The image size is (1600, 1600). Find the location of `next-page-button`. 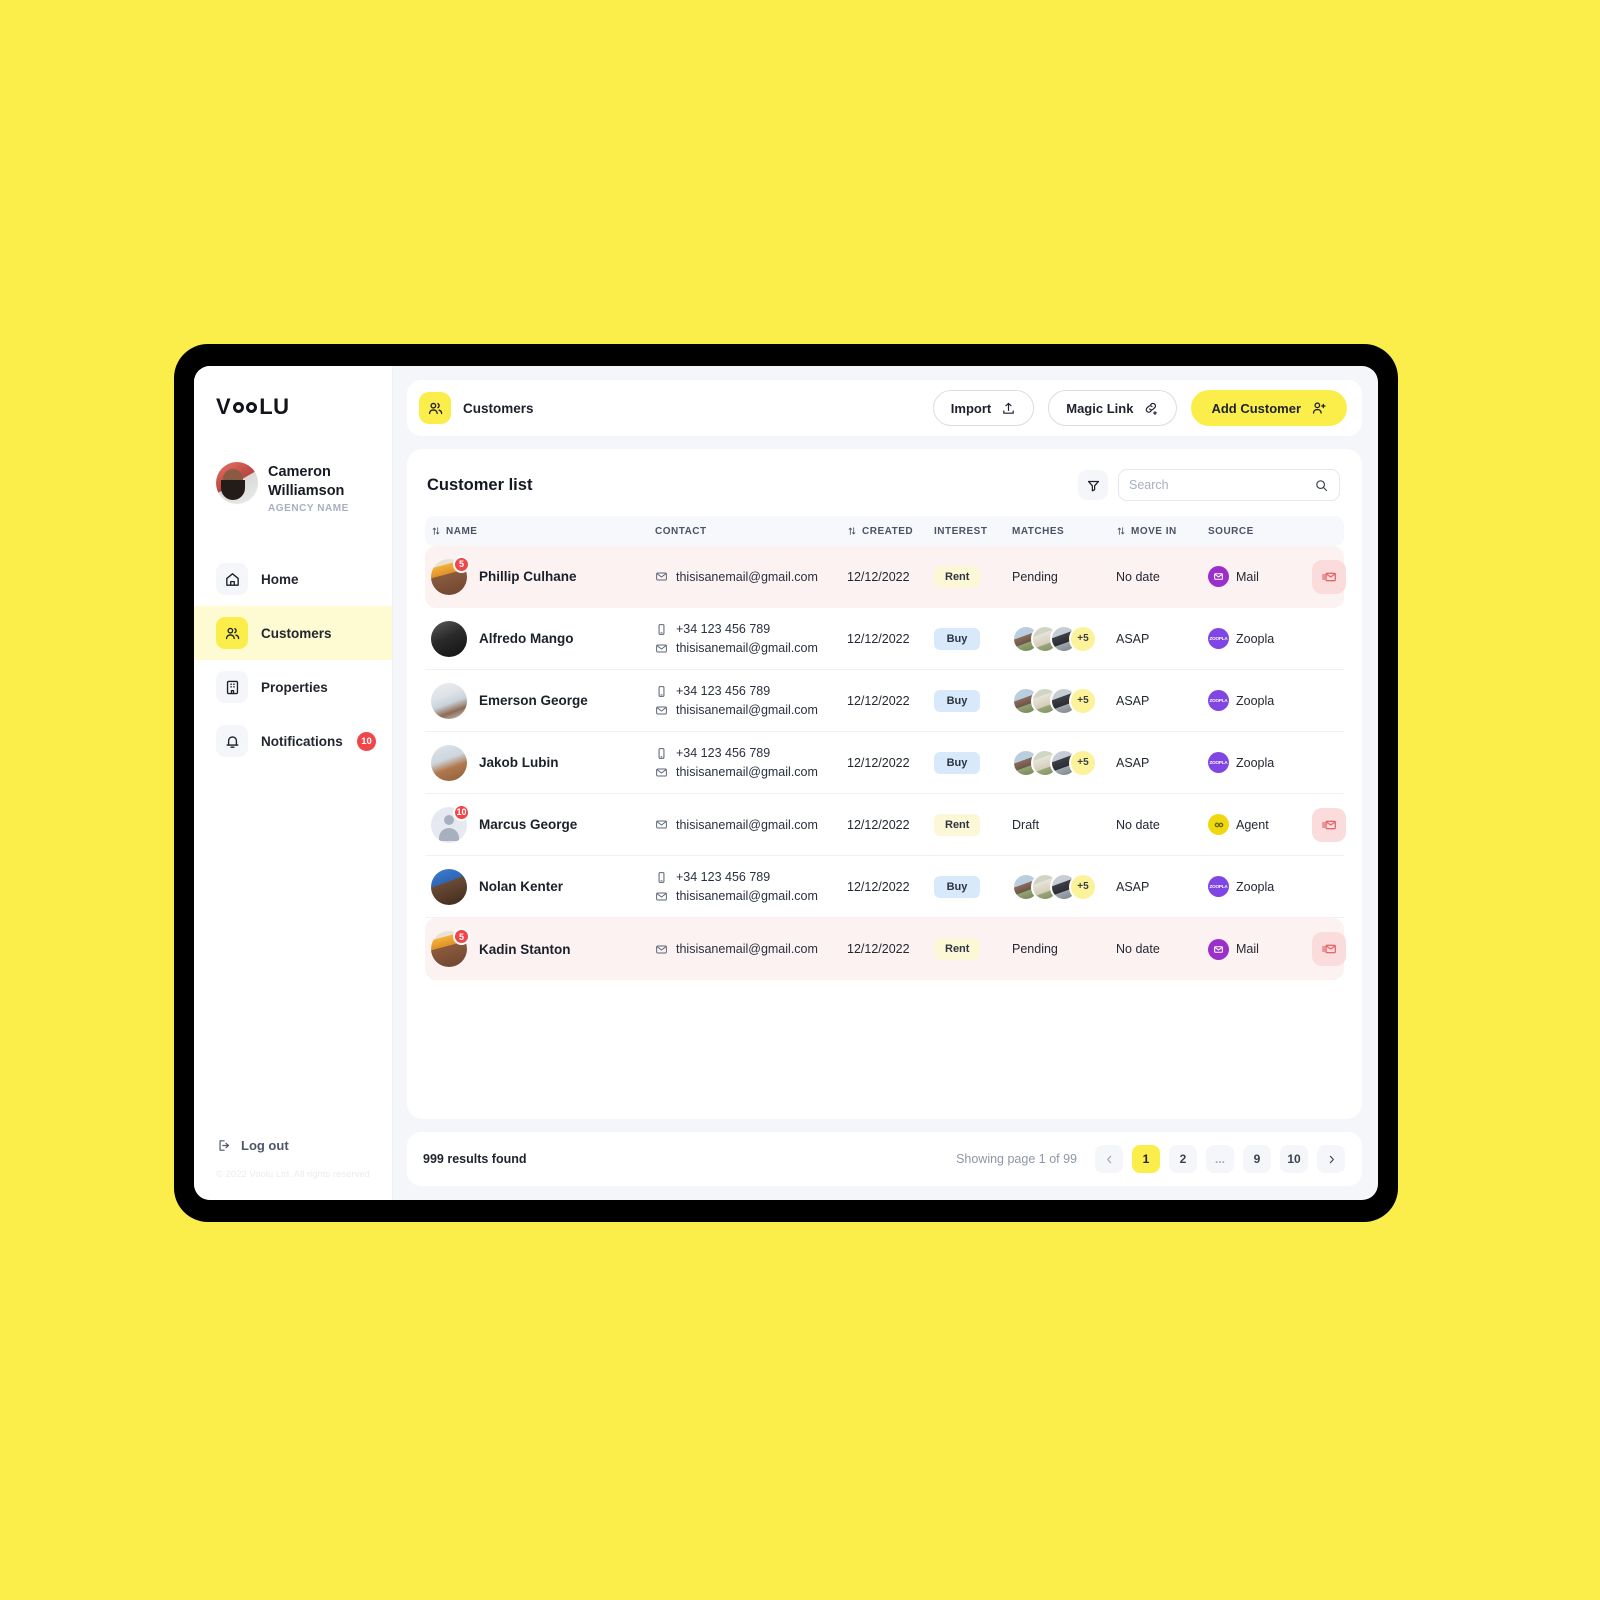

next-page-button is located at coordinates (1331, 1159).